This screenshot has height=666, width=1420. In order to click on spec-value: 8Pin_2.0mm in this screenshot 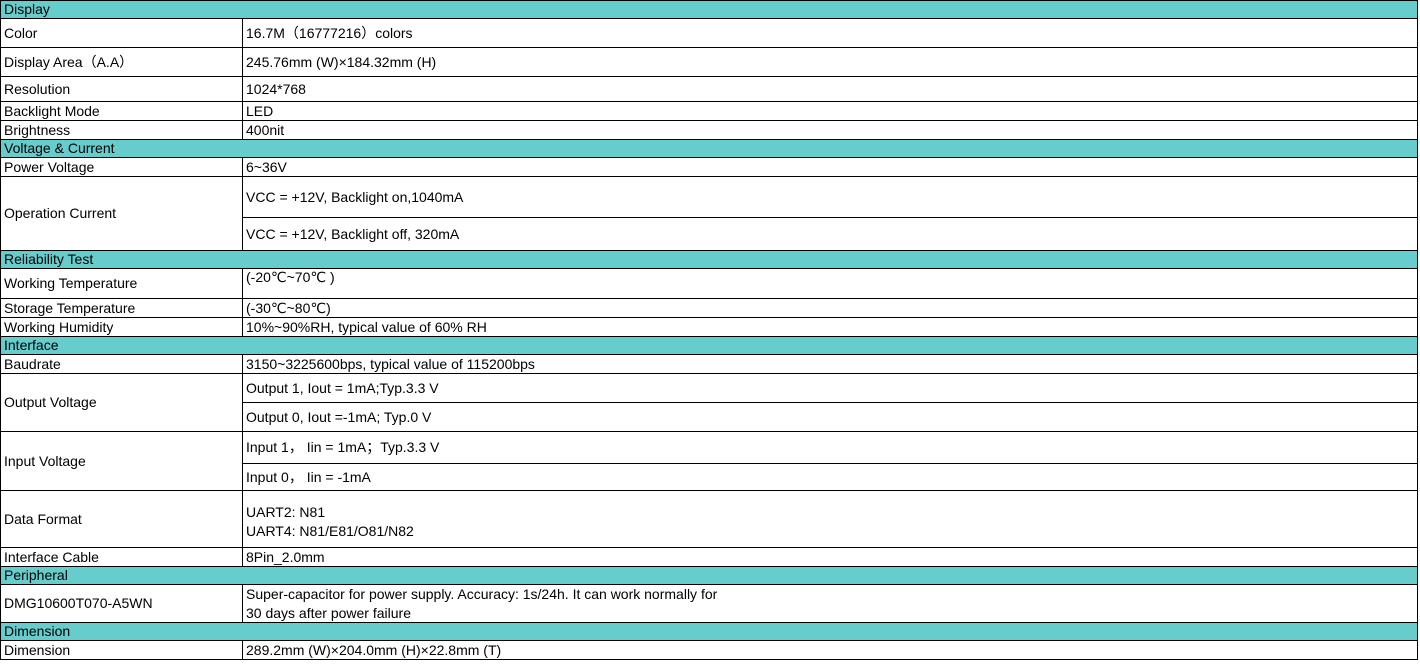, I will do `click(830, 557)`.